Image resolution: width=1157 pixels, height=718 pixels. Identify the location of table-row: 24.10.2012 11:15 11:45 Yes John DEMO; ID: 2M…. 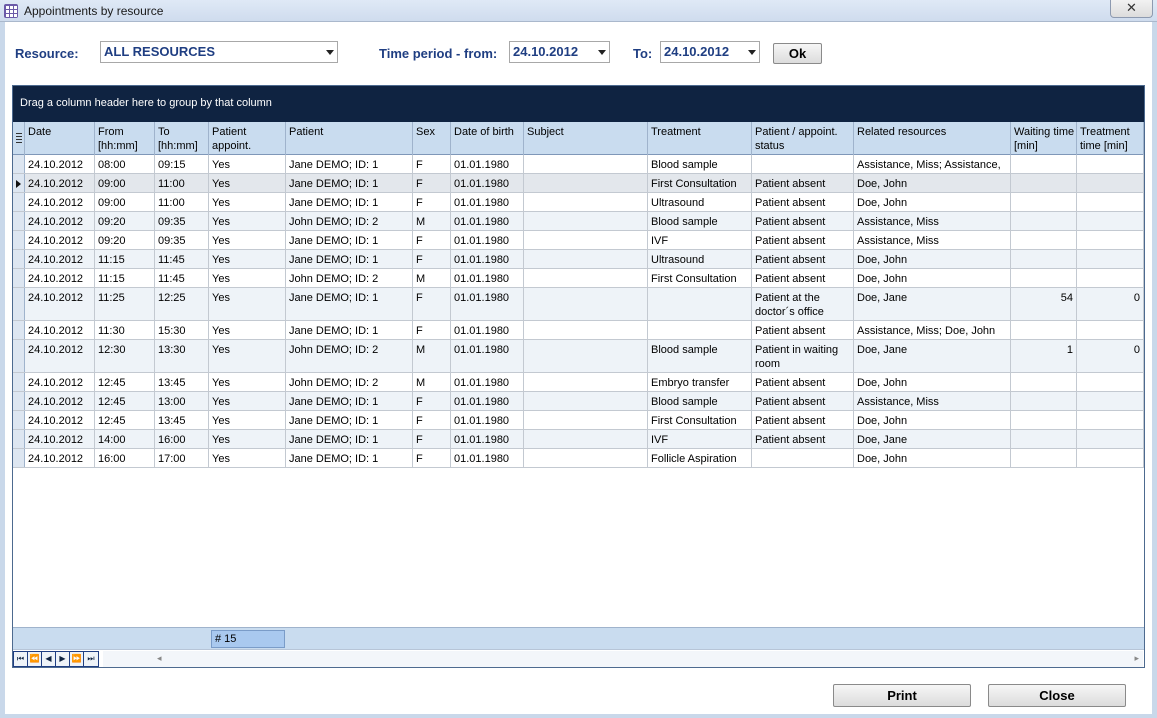
(578, 278).